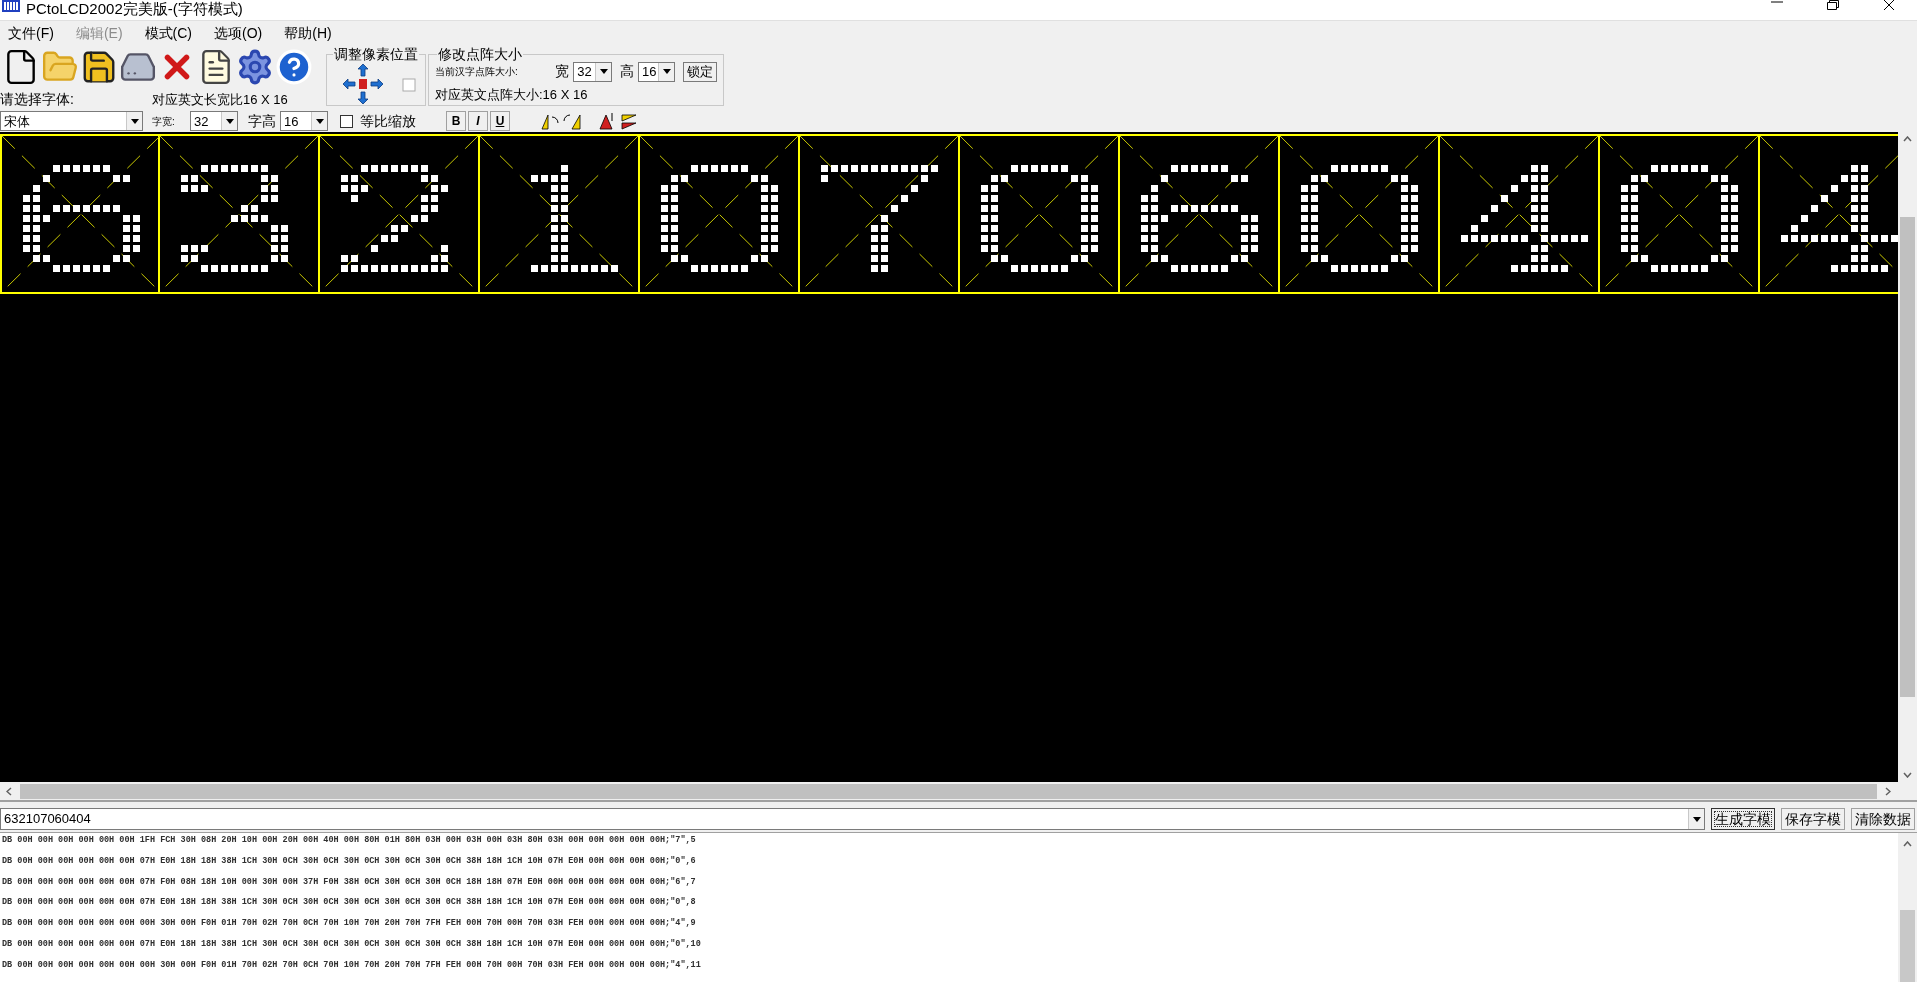  I want to click on checkbox, so click(346, 121).